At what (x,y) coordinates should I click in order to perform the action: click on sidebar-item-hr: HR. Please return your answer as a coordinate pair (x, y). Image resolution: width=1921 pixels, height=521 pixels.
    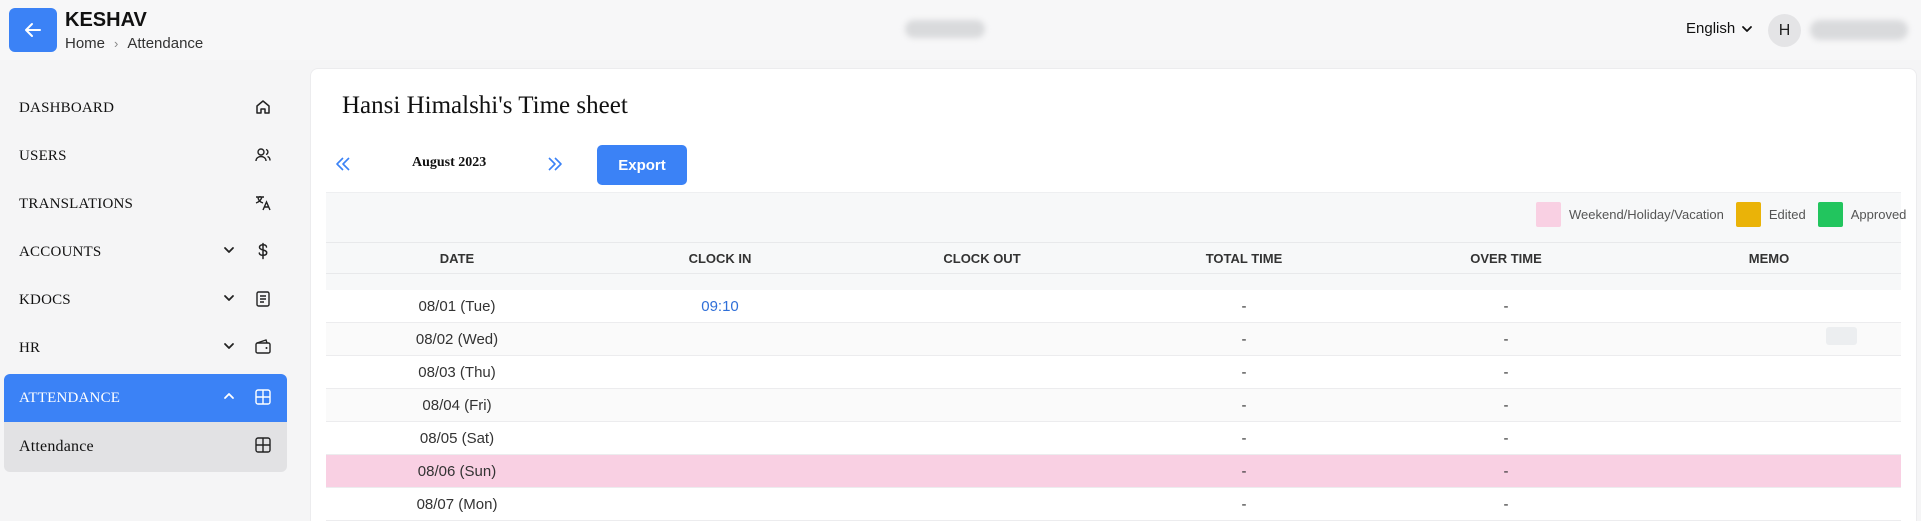
    Looking at the image, I should click on (145, 348).